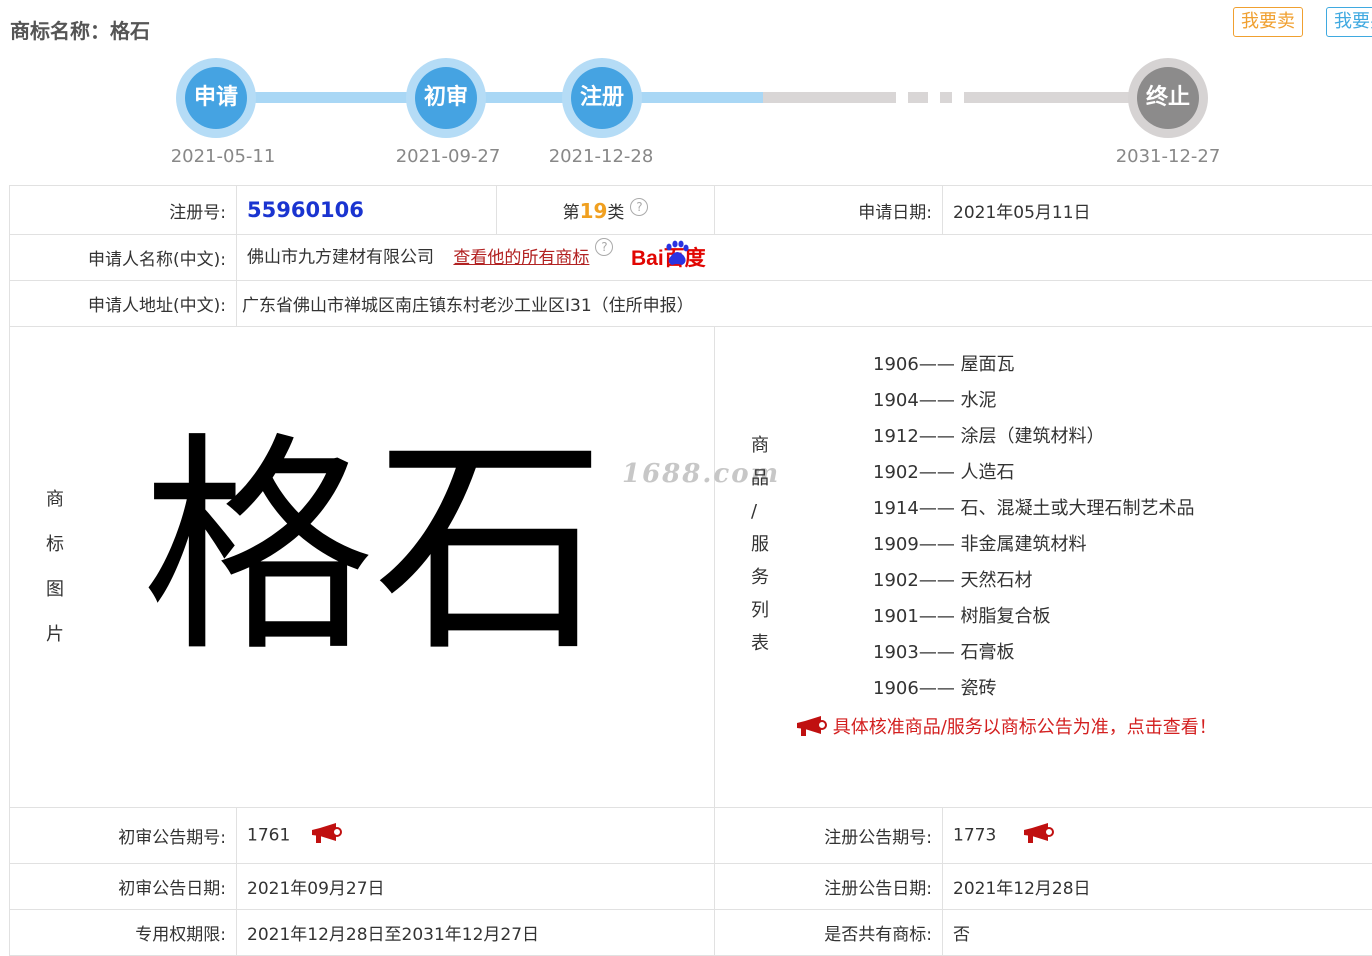 The width and height of the screenshot is (1372, 956). I want to click on class-prefix: 第, so click(571, 213).